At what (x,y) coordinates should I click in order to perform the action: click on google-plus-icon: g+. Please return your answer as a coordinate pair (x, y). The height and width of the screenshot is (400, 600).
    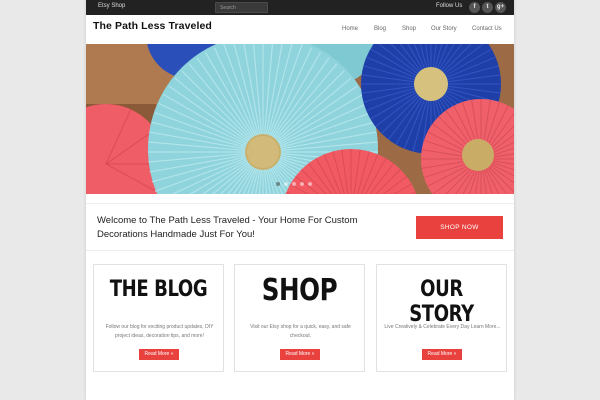
    Looking at the image, I should click on (500, 7).